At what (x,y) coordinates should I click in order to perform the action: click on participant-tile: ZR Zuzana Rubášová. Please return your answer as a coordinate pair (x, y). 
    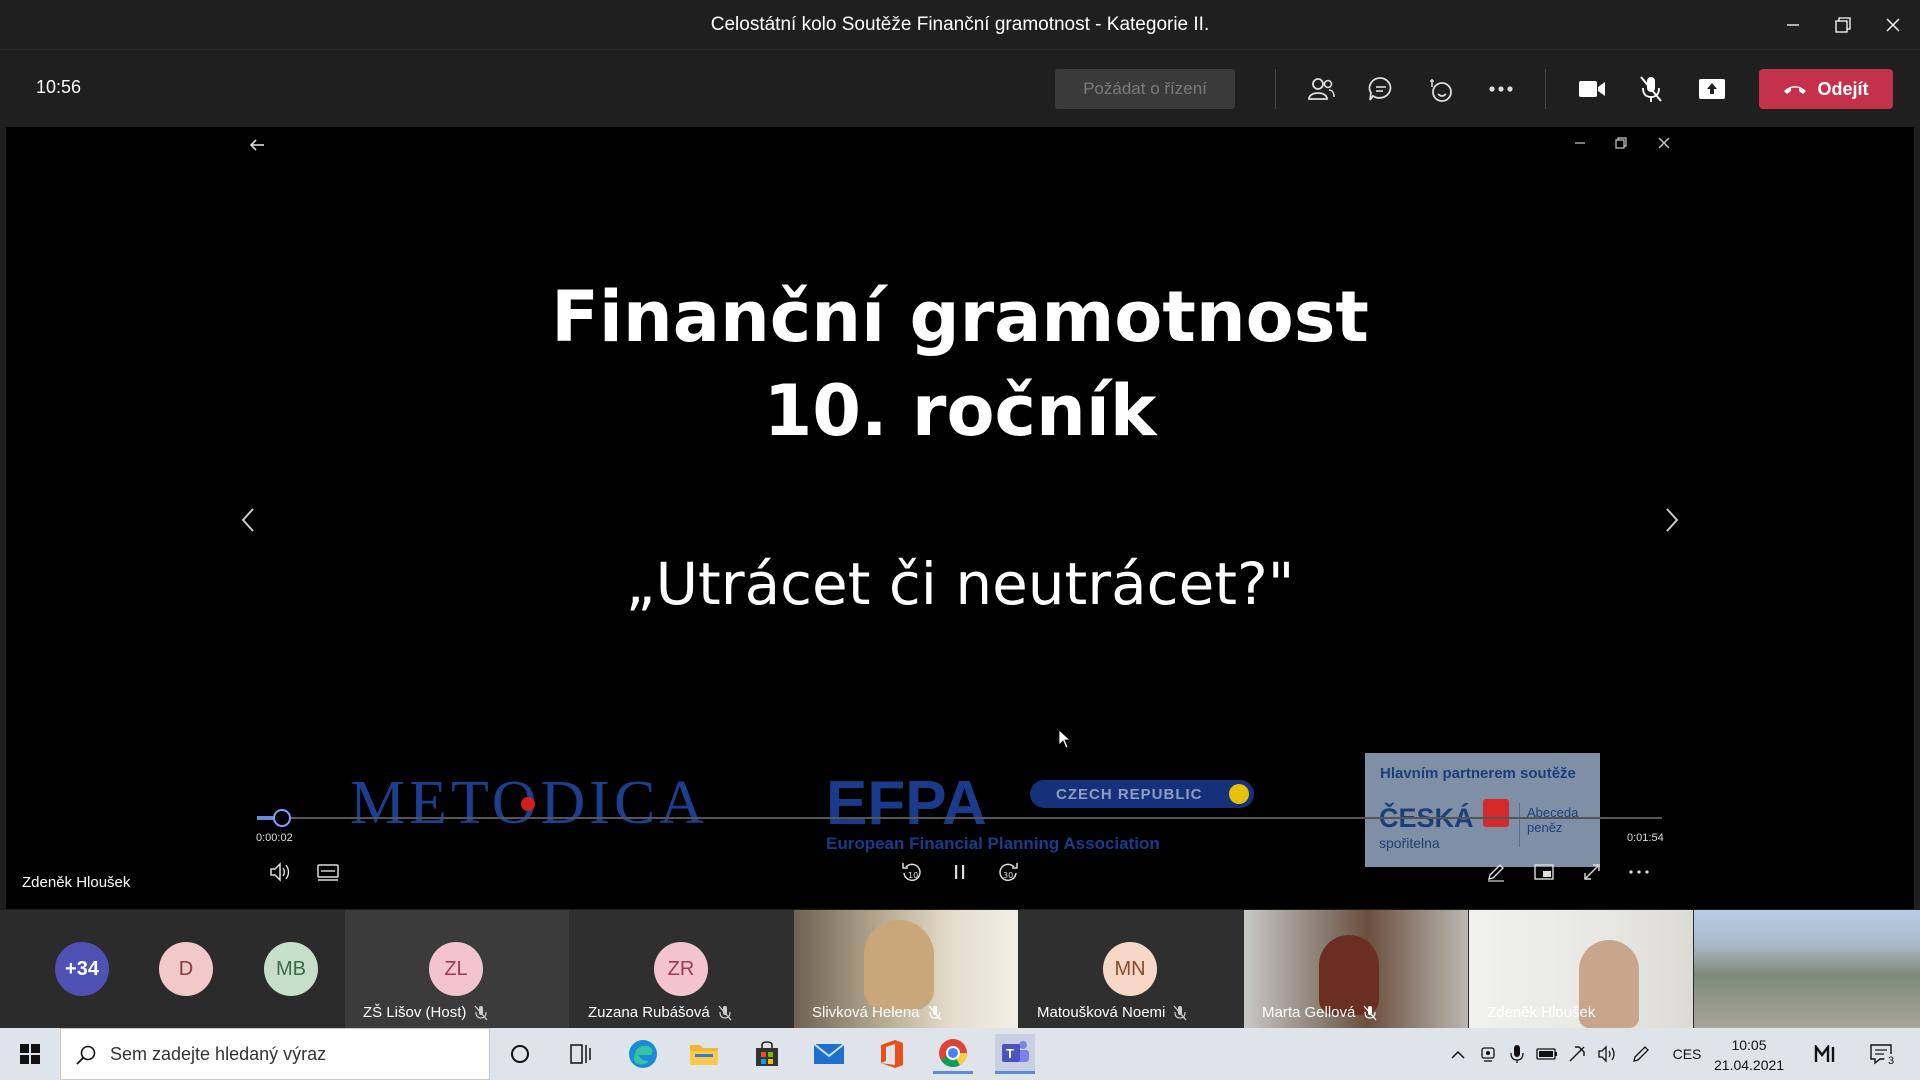
    Looking at the image, I should click on (682, 969).